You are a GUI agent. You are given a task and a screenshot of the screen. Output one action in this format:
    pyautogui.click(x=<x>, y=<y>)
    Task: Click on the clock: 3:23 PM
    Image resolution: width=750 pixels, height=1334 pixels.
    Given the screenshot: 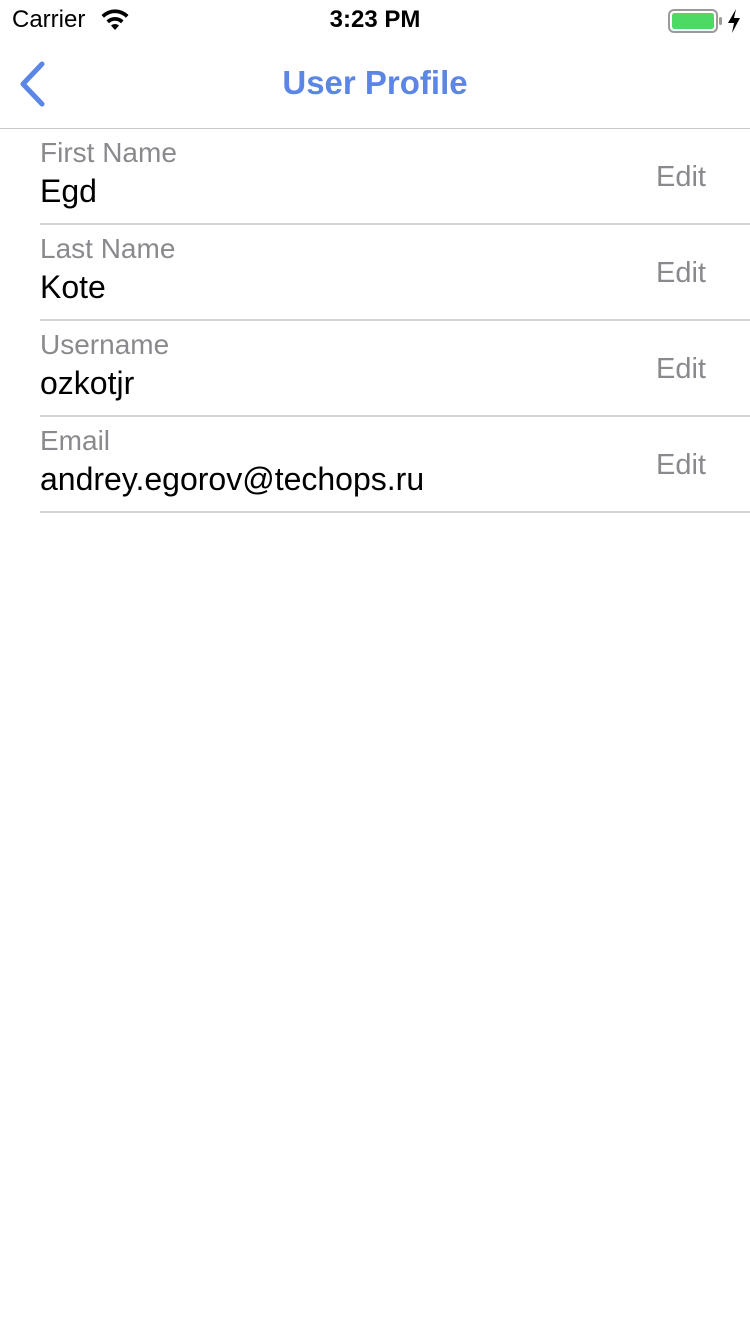 What is the action you would take?
    pyautogui.click(x=375, y=19)
    